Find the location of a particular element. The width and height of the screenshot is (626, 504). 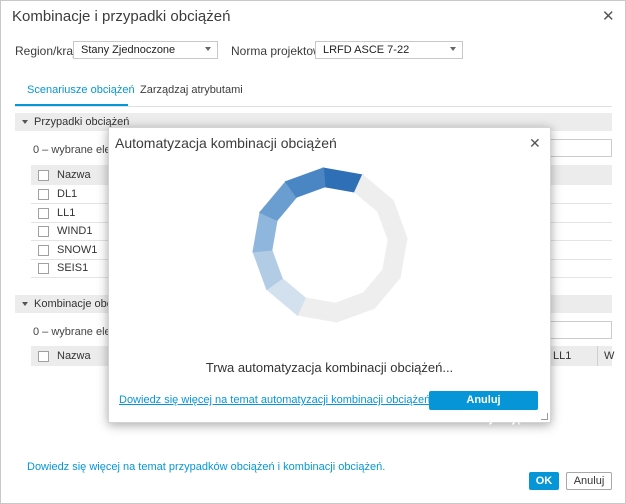

resize-grip-icon is located at coordinates (544, 416).